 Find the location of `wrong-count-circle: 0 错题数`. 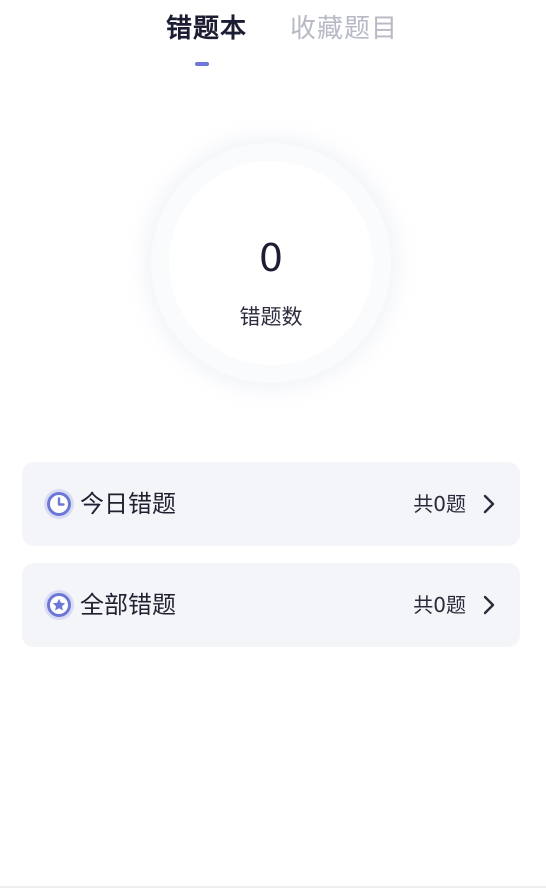

wrong-count-circle: 0 错题数 is located at coordinates (271, 263).